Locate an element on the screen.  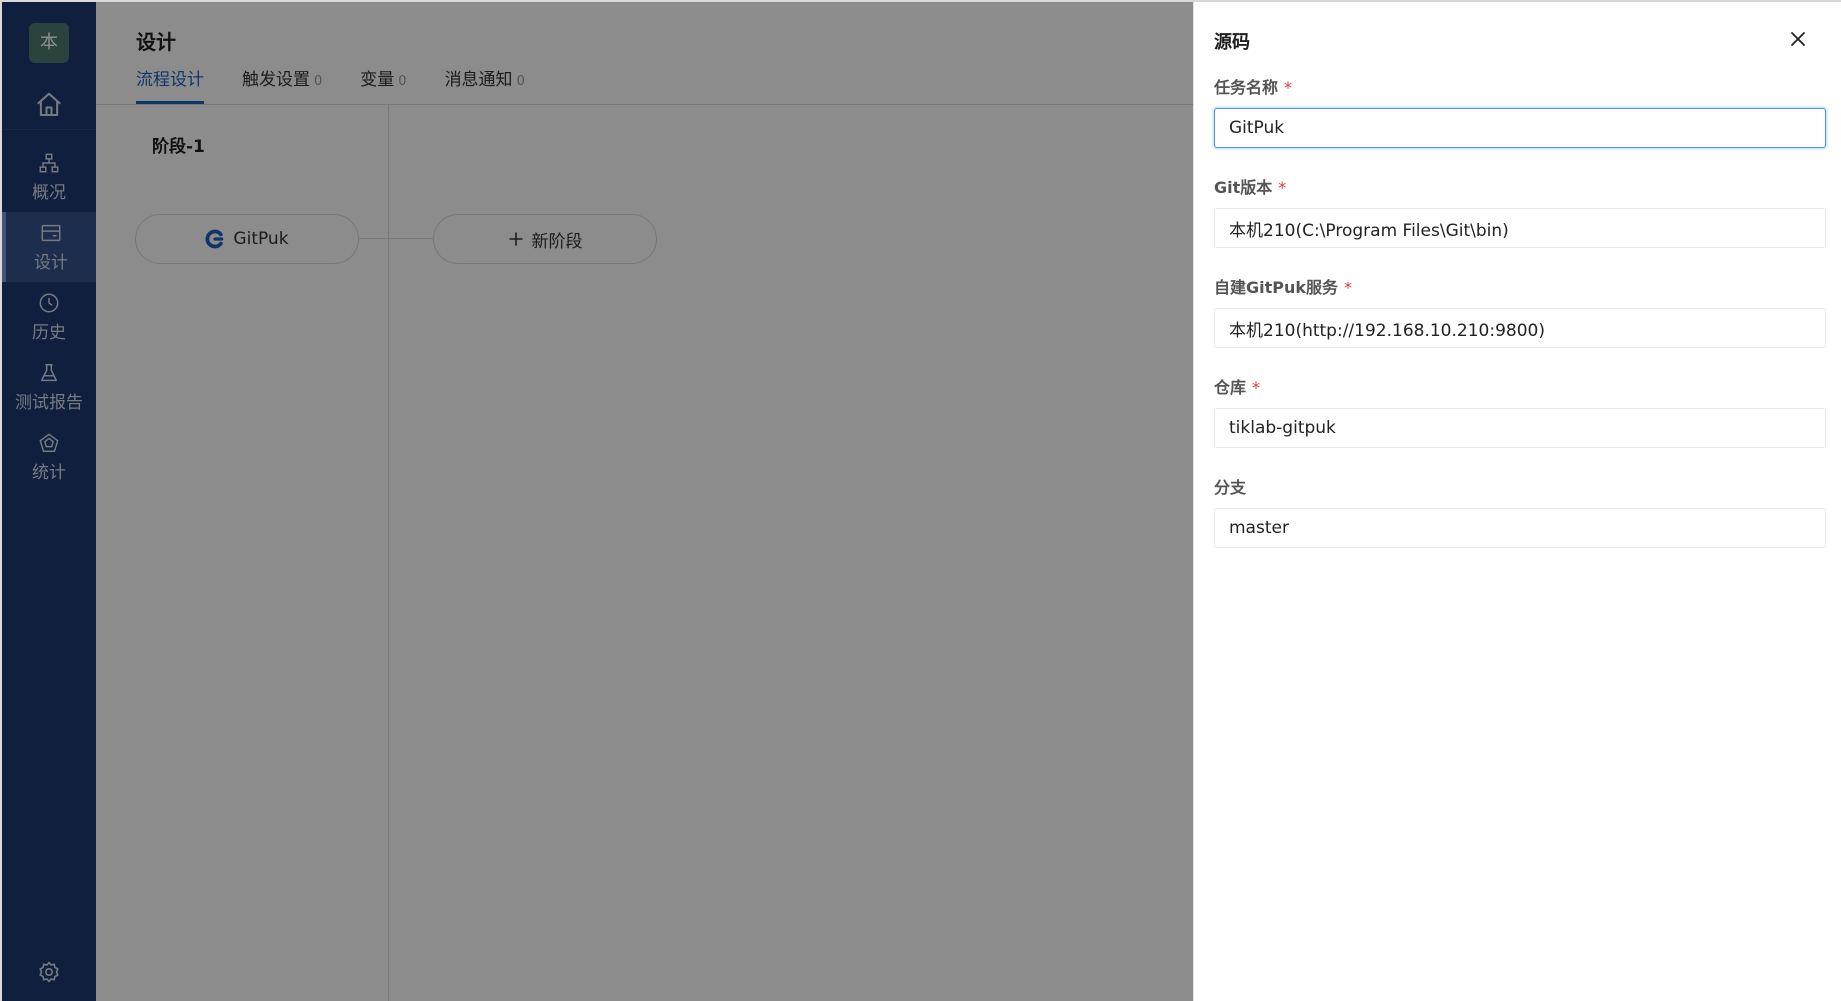
drawer-title: 源码 is located at coordinates (1232, 42).